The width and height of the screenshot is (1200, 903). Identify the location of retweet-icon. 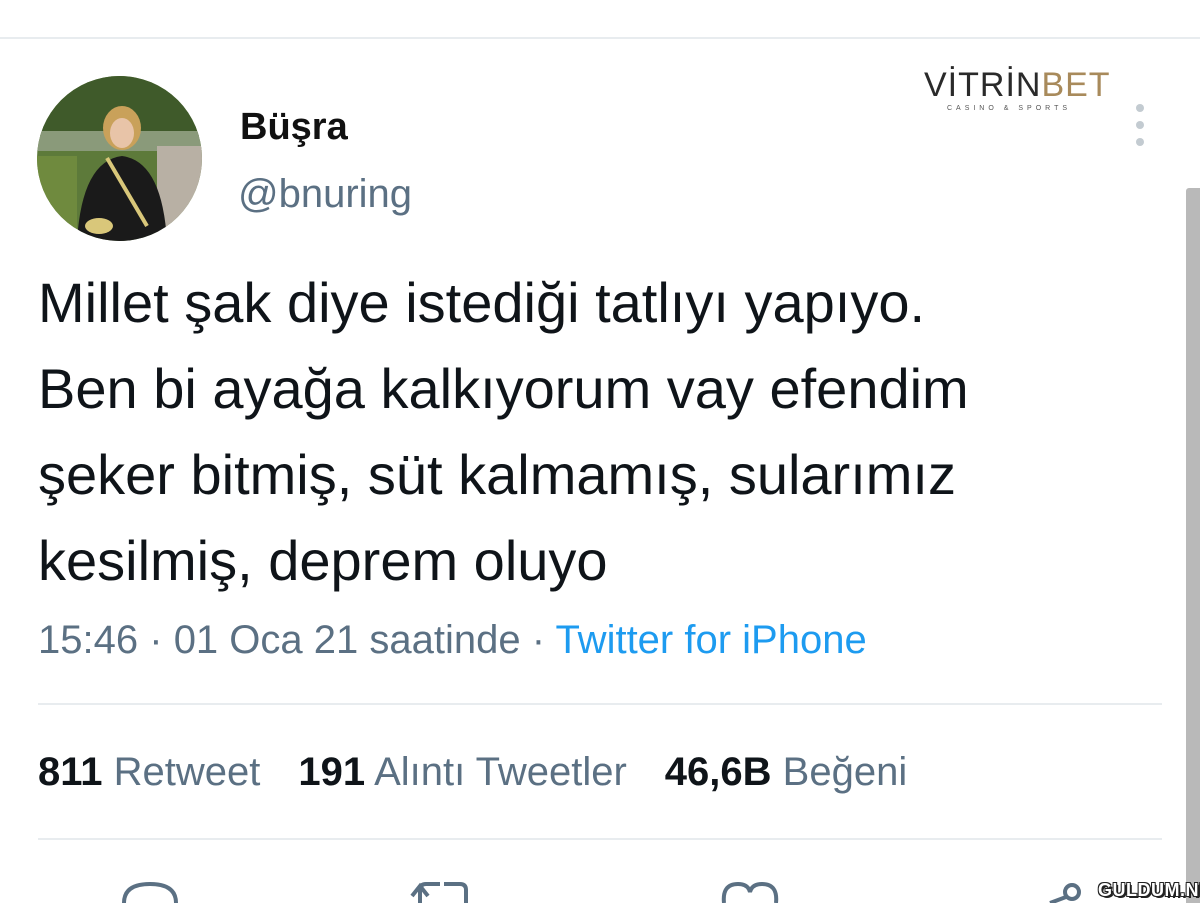
(442, 891).